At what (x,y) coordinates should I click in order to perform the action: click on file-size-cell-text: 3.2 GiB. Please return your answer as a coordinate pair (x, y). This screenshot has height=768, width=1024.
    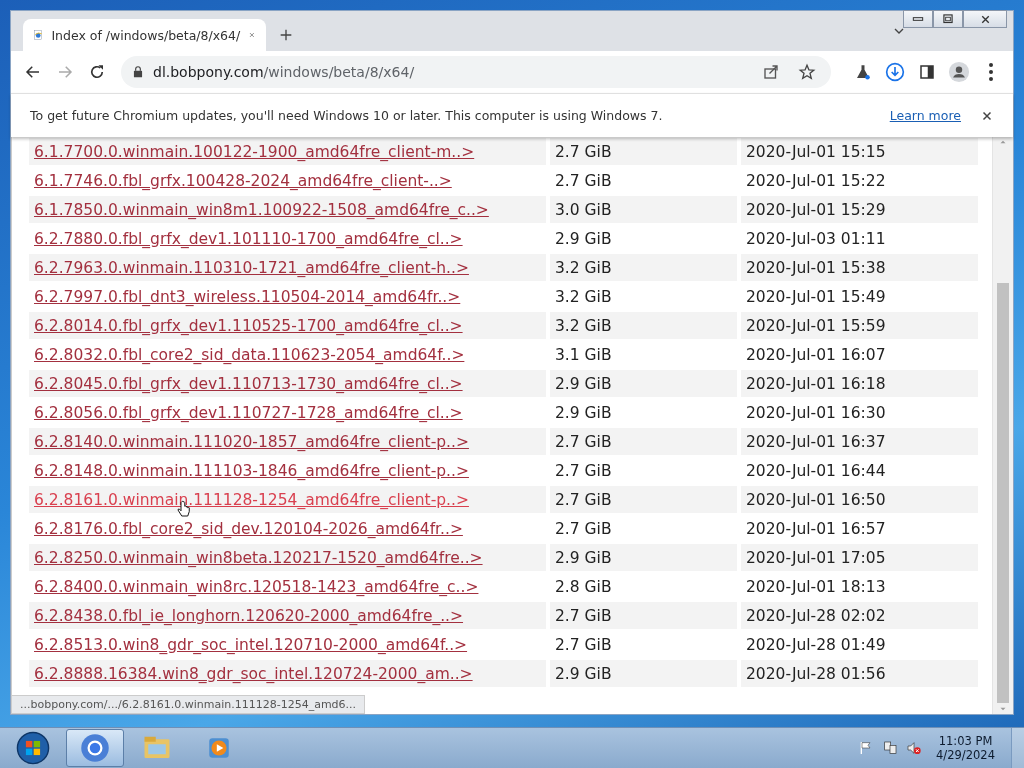
    Looking at the image, I should click on (583, 297).